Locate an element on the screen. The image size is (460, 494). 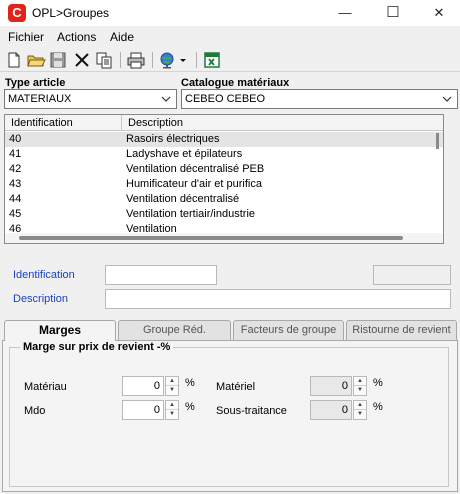
cell-identification: 42 is located at coordinates (15, 169).